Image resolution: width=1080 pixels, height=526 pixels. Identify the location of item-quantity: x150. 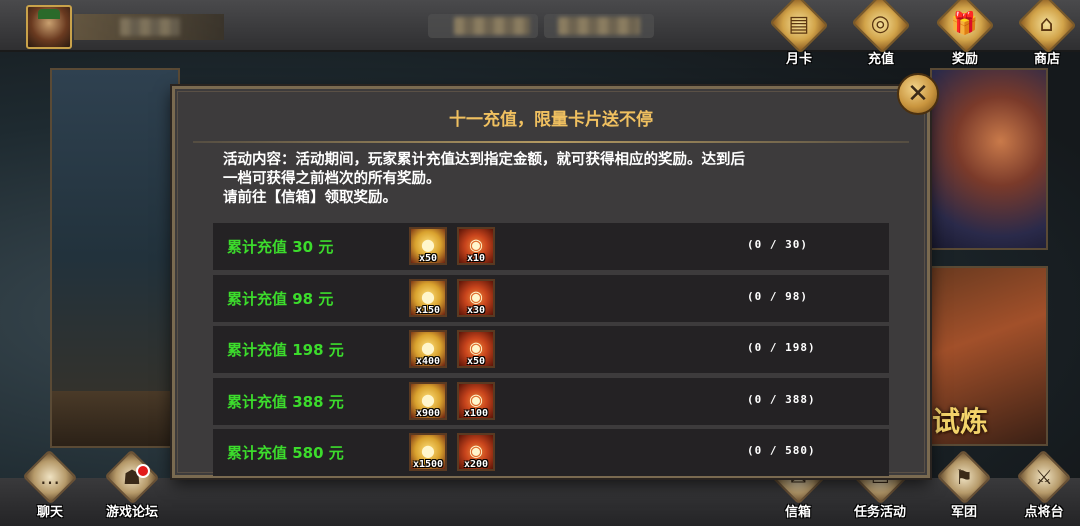
(428, 310).